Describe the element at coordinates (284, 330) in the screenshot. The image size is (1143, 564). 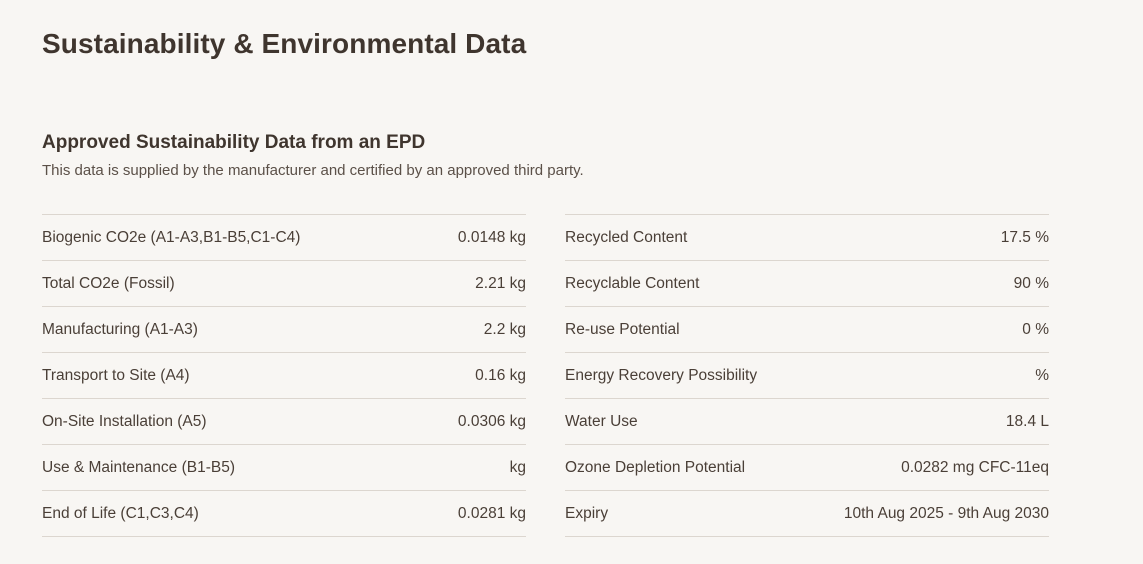
I see `table-row: Manufacturing (A1-A3) 2.2 kg` at that location.